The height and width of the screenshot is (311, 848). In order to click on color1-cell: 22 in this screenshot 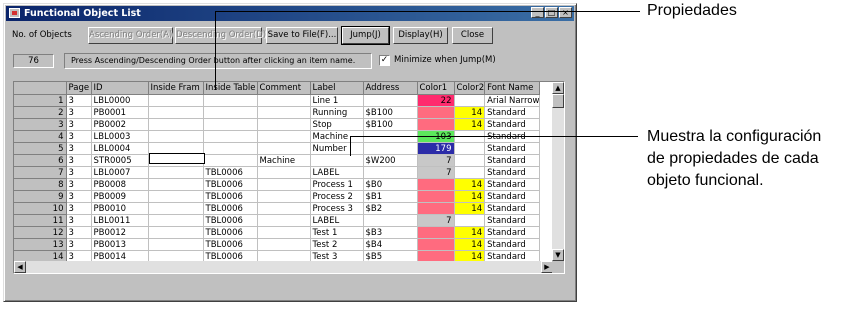, I will do `click(436, 100)`.